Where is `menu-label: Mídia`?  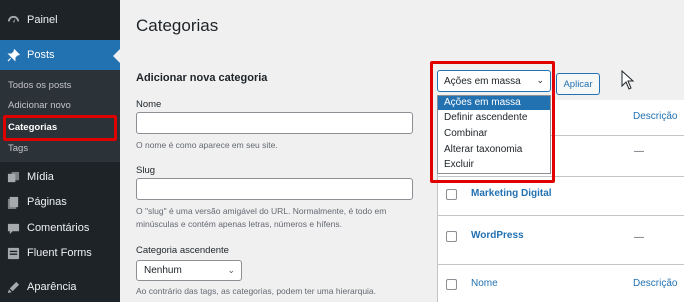
menu-label: Mídia is located at coordinates (40, 177).